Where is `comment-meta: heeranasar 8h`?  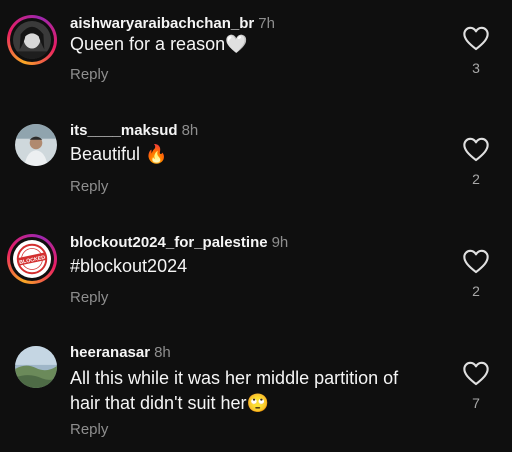 comment-meta: heeranasar 8h is located at coordinates (120, 352).